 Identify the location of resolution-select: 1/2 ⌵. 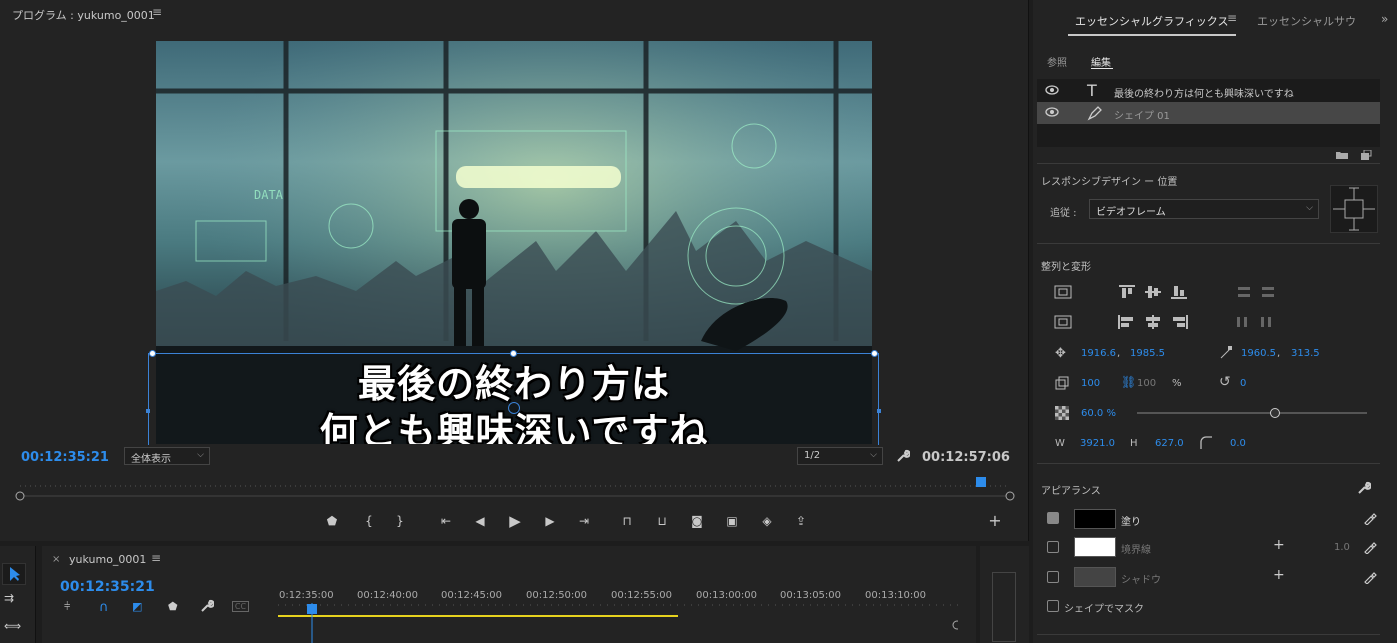
(840, 456).